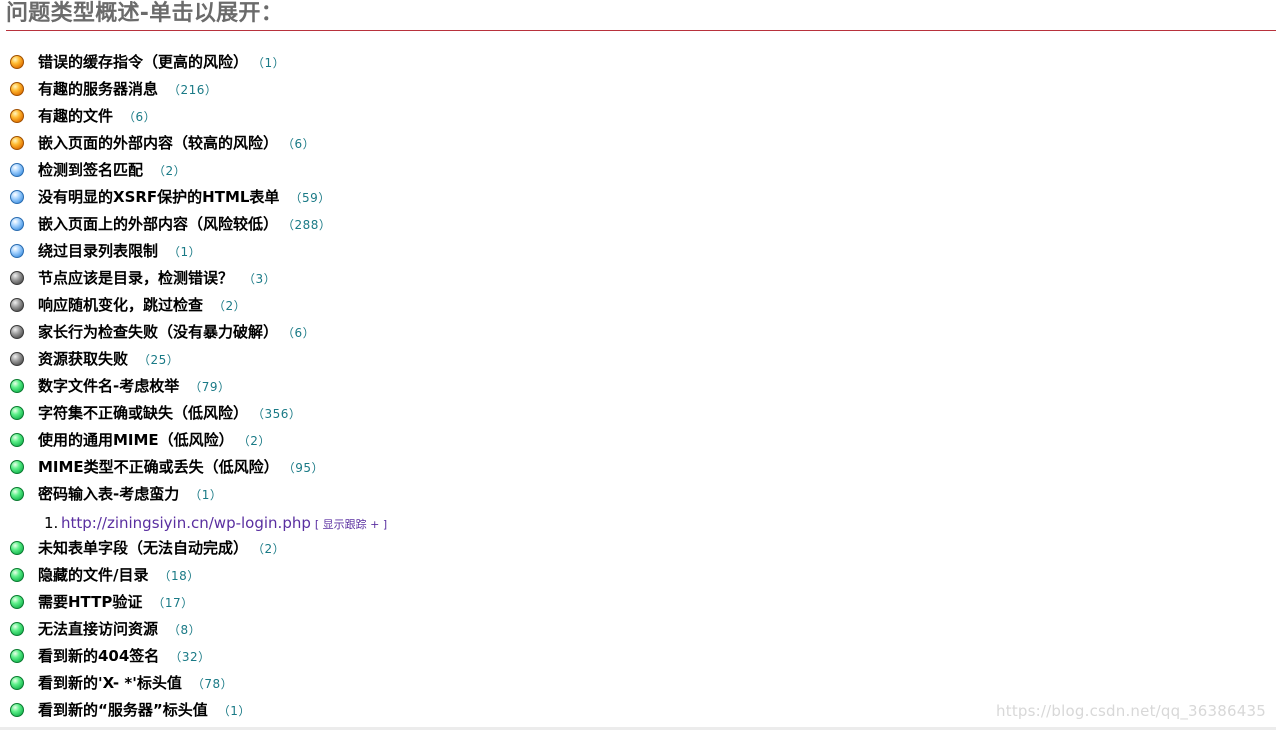 This screenshot has height=730, width=1276. What do you see at coordinates (310, 225) in the screenshot?
I see `issue-count: （288）` at bounding box center [310, 225].